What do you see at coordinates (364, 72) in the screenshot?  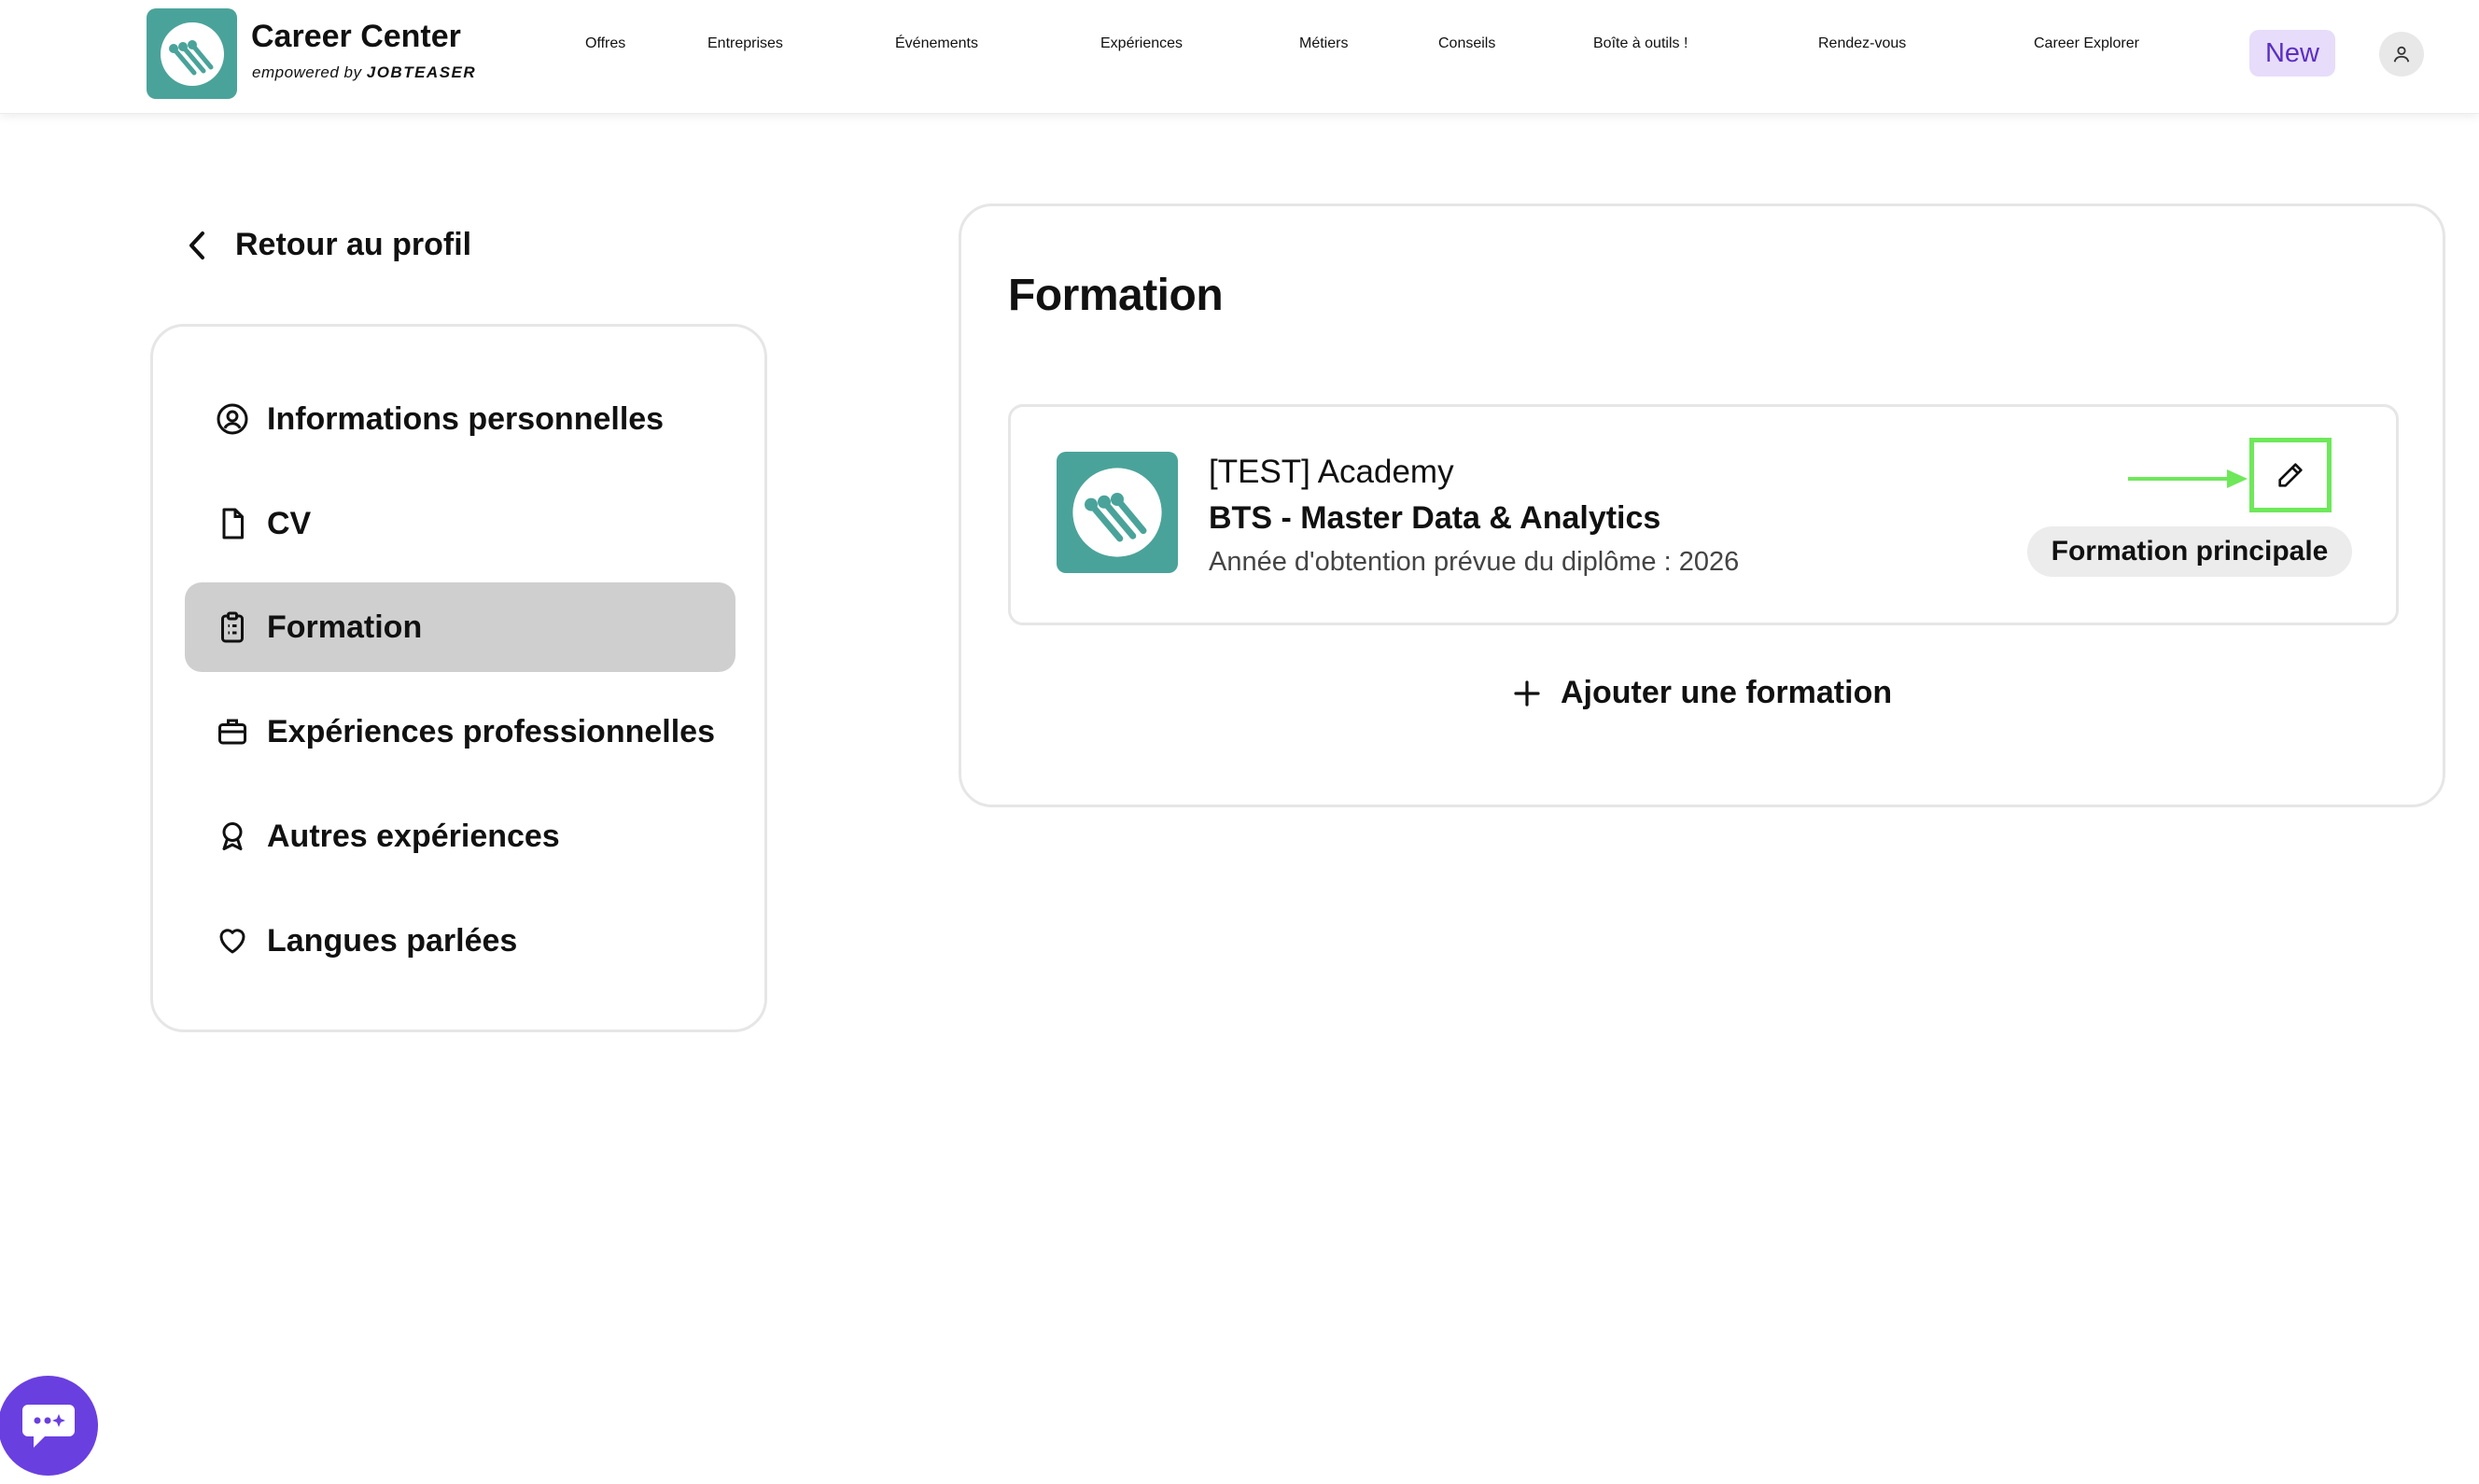 I see `brand-subtitle: empowered by JOBTEASER` at bounding box center [364, 72].